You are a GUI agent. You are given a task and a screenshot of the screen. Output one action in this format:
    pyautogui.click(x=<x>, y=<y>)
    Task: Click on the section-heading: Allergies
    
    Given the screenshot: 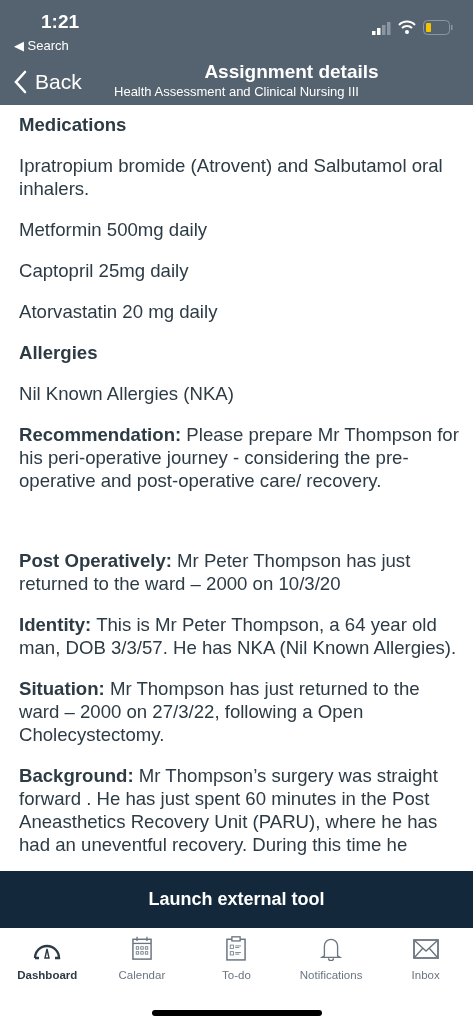 What is the action you would take?
    pyautogui.click(x=59, y=352)
    